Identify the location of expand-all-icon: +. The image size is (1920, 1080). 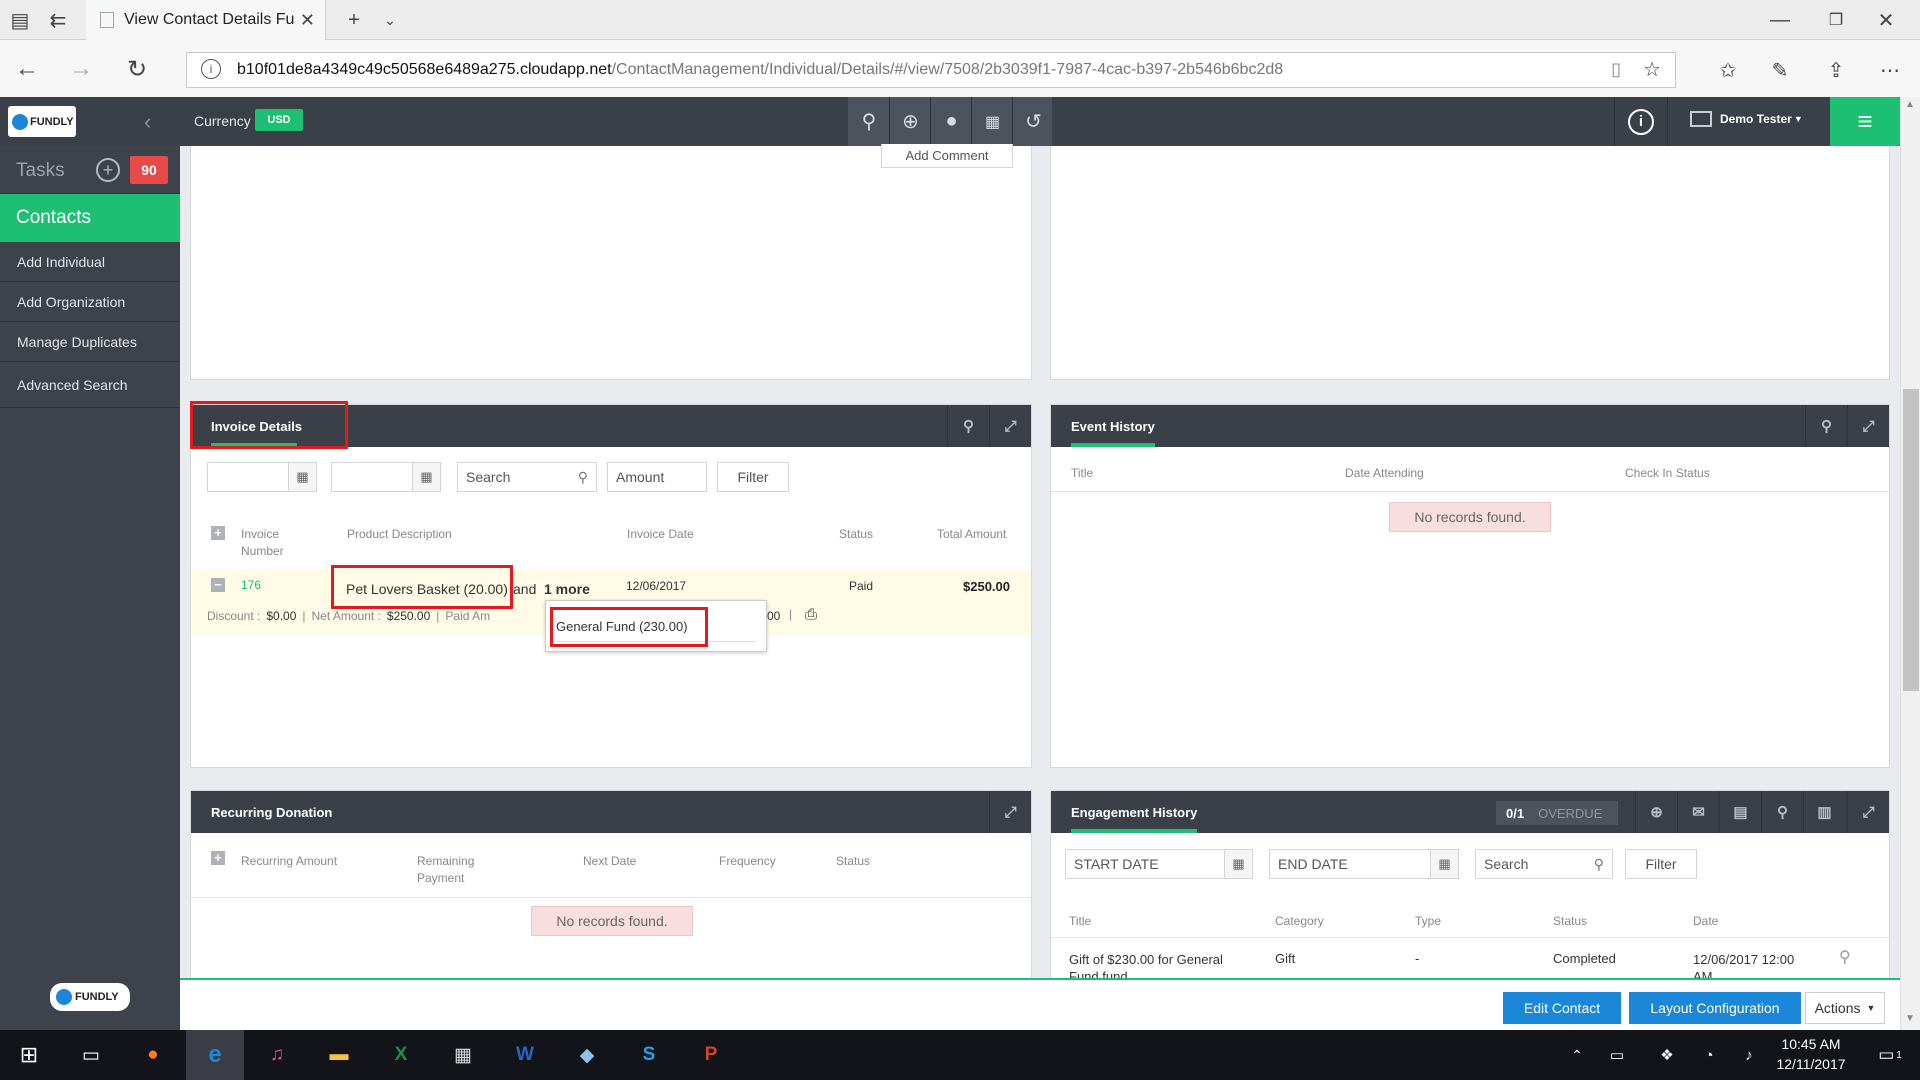
(218, 533).